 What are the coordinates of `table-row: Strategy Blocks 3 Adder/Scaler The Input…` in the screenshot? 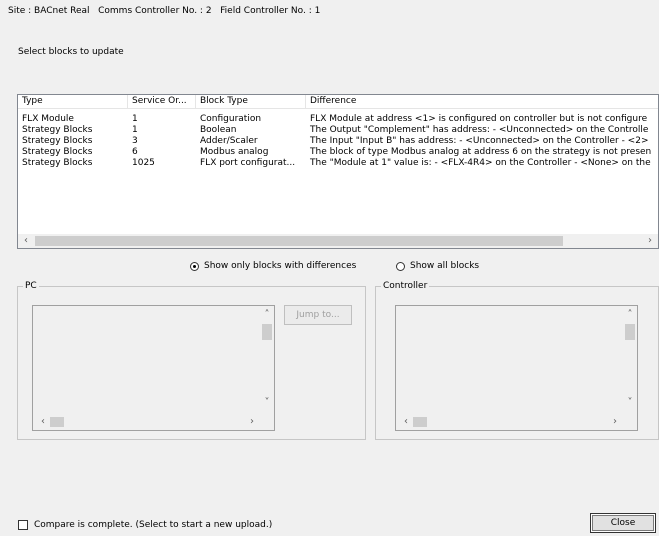 It's located at (338, 141).